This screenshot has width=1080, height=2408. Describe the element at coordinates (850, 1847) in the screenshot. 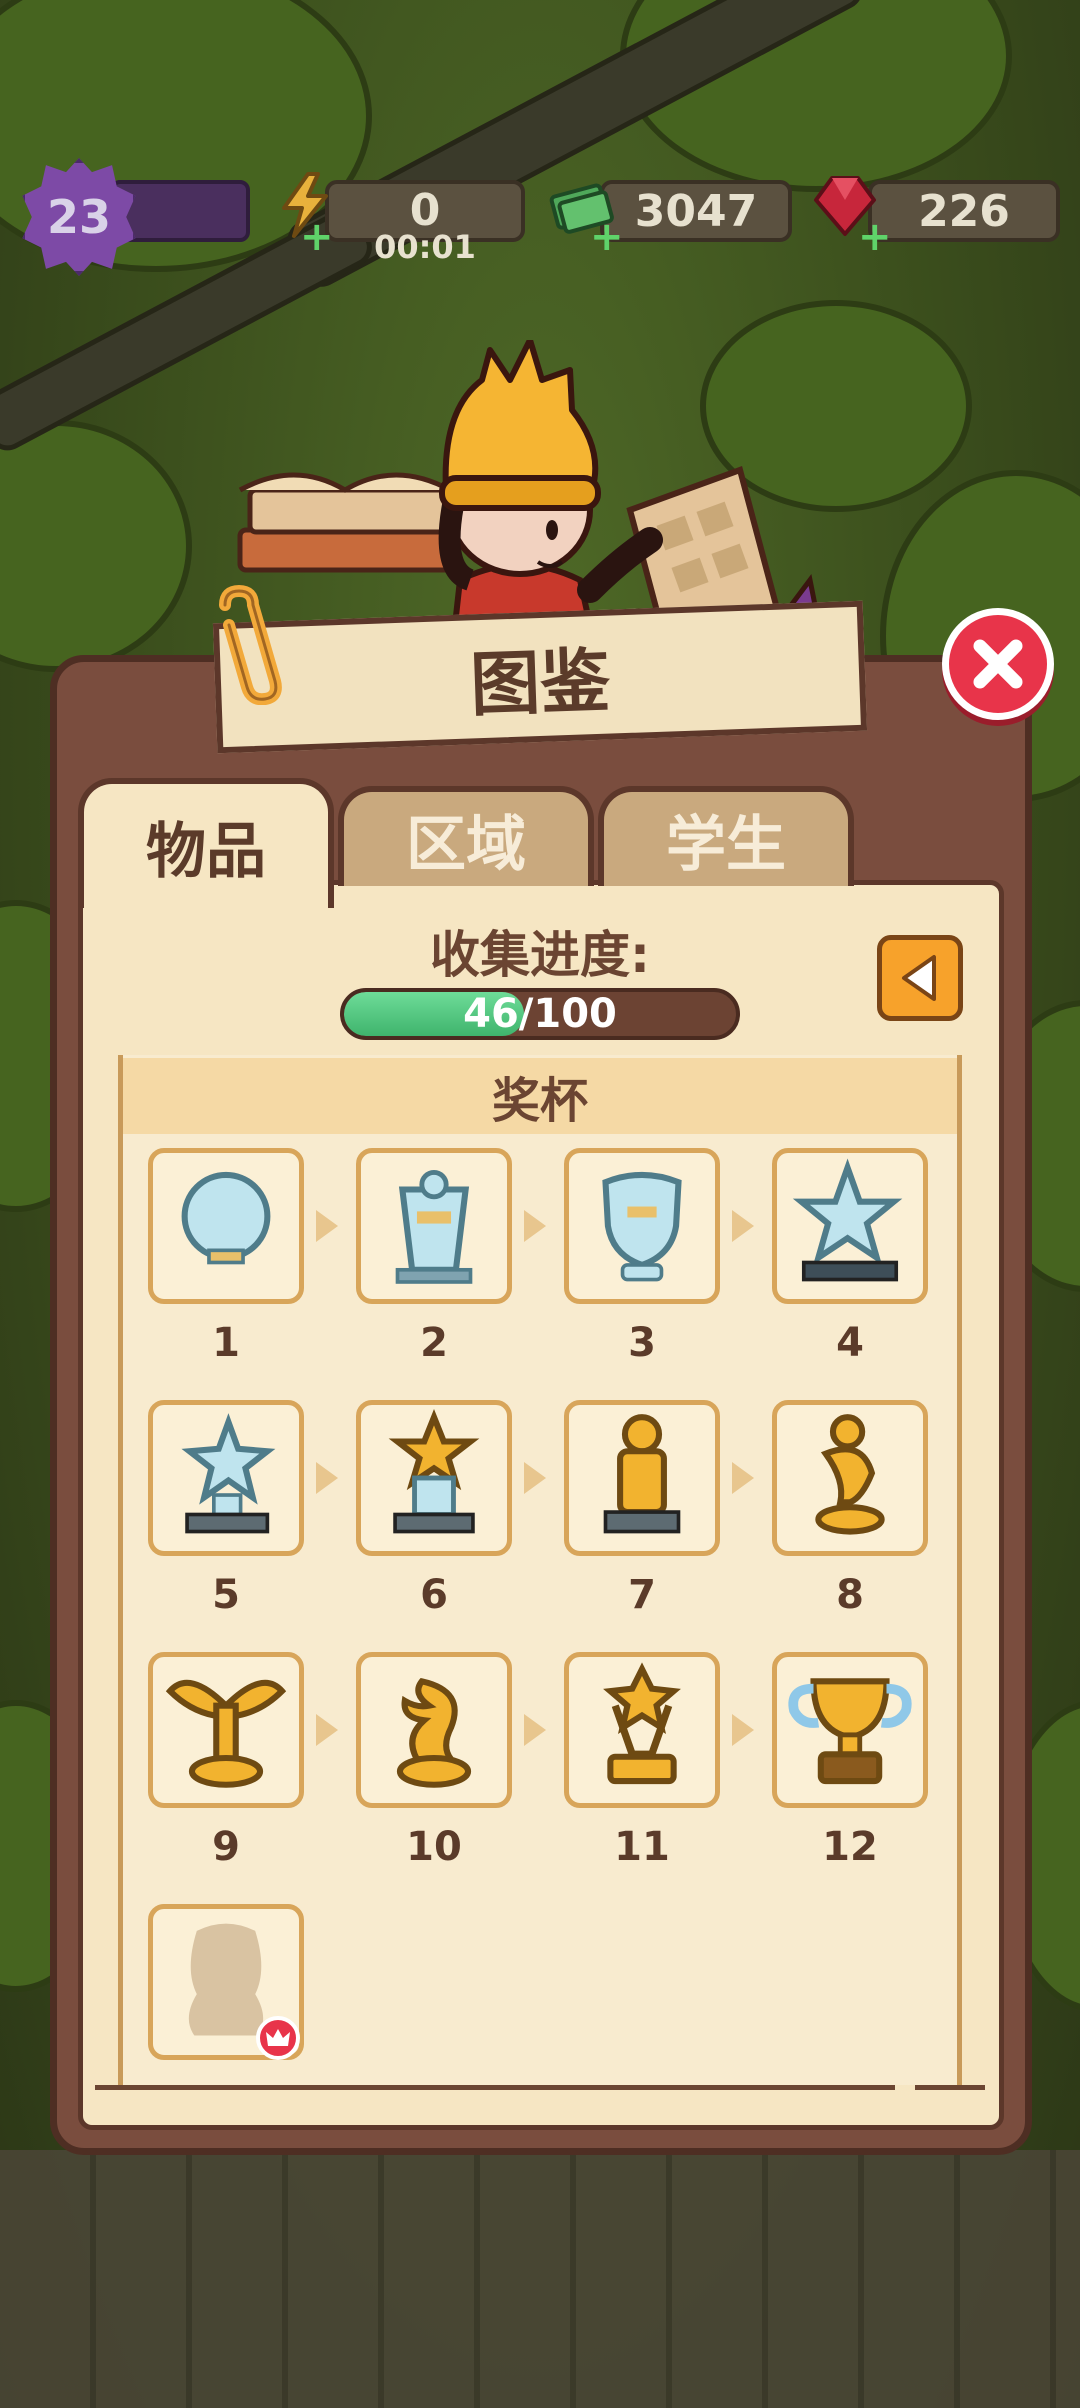

I see `trophy-number: 12` at that location.